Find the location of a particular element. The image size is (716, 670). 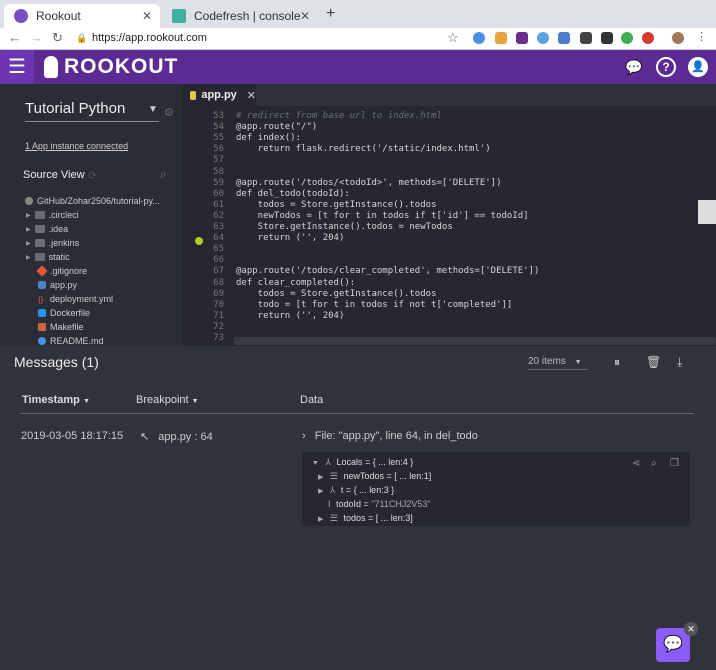

back-icon: ← is located at coordinates (14, 37).